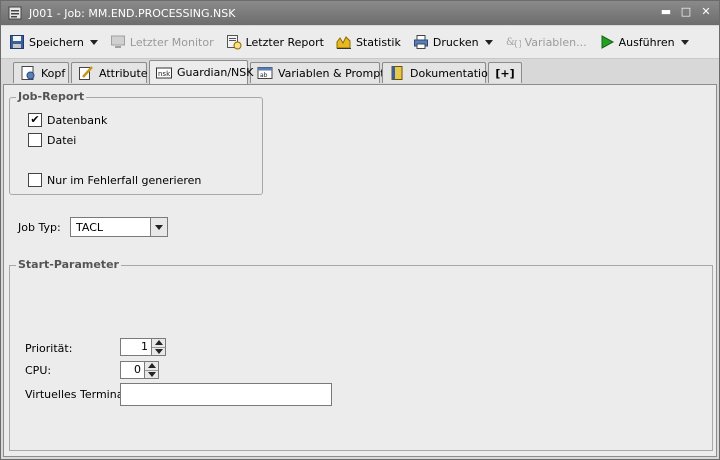 Image resolution: width=720 pixels, height=460 pixels. I want to click on header-doc-icon, so click(28, 73).